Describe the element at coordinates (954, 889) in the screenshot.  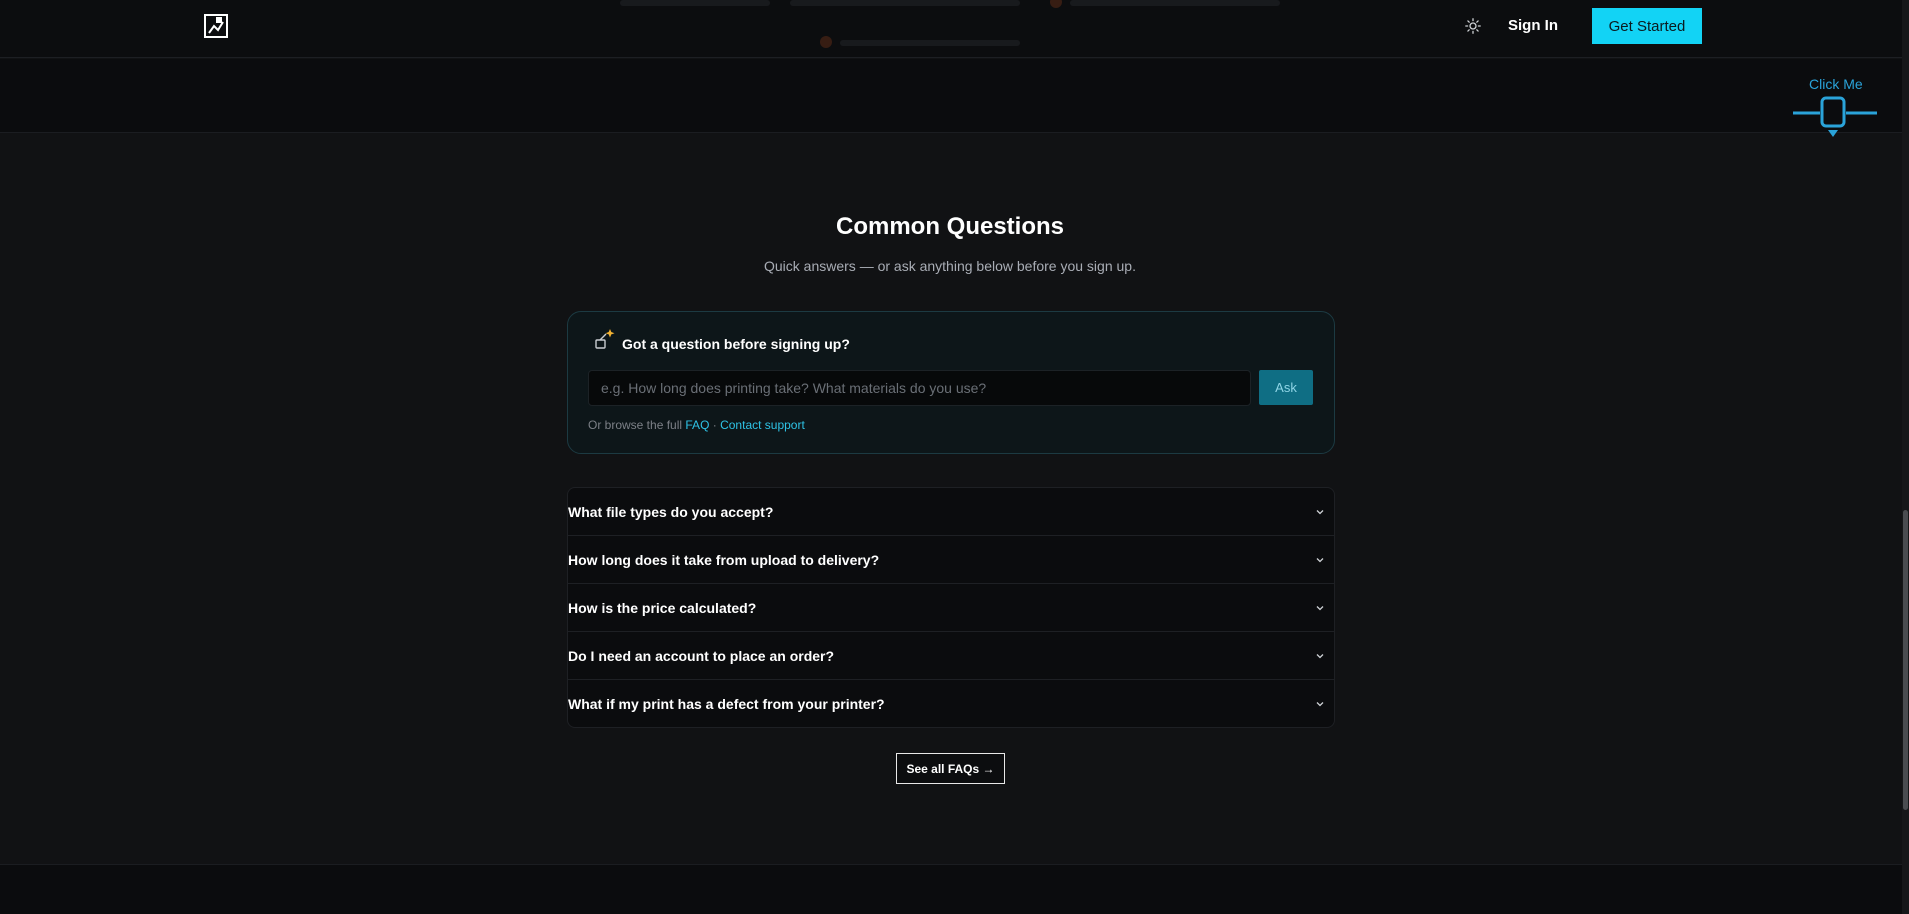
I see `footer-band` at that location.